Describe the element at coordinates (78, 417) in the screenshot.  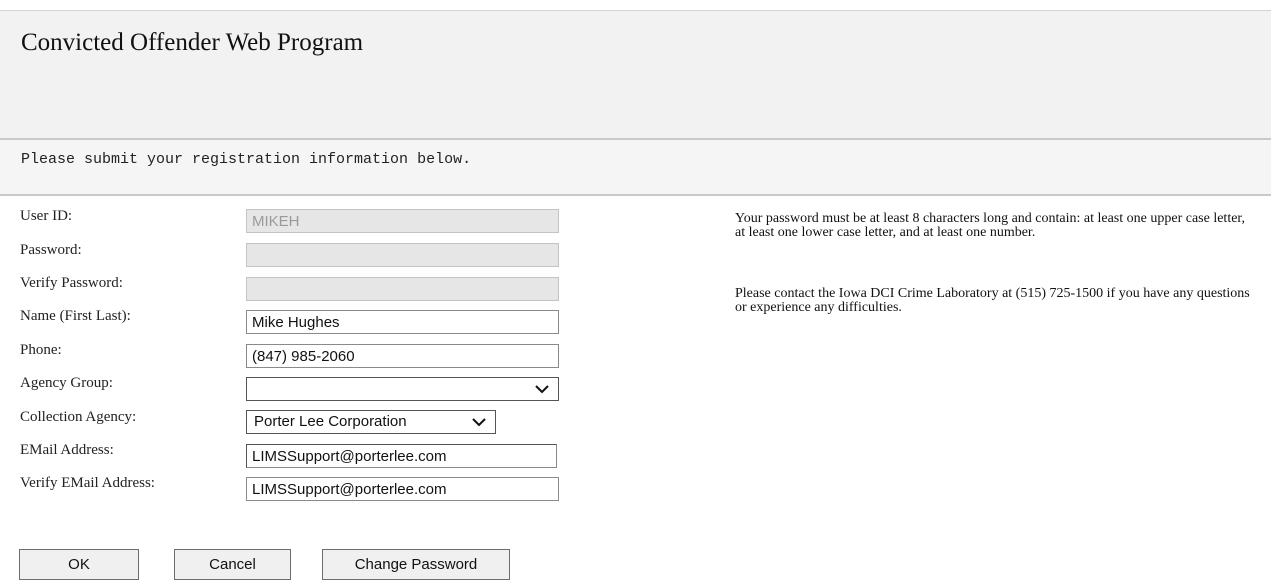
I see `collection-agency-label: Collection Agency:` at that location.